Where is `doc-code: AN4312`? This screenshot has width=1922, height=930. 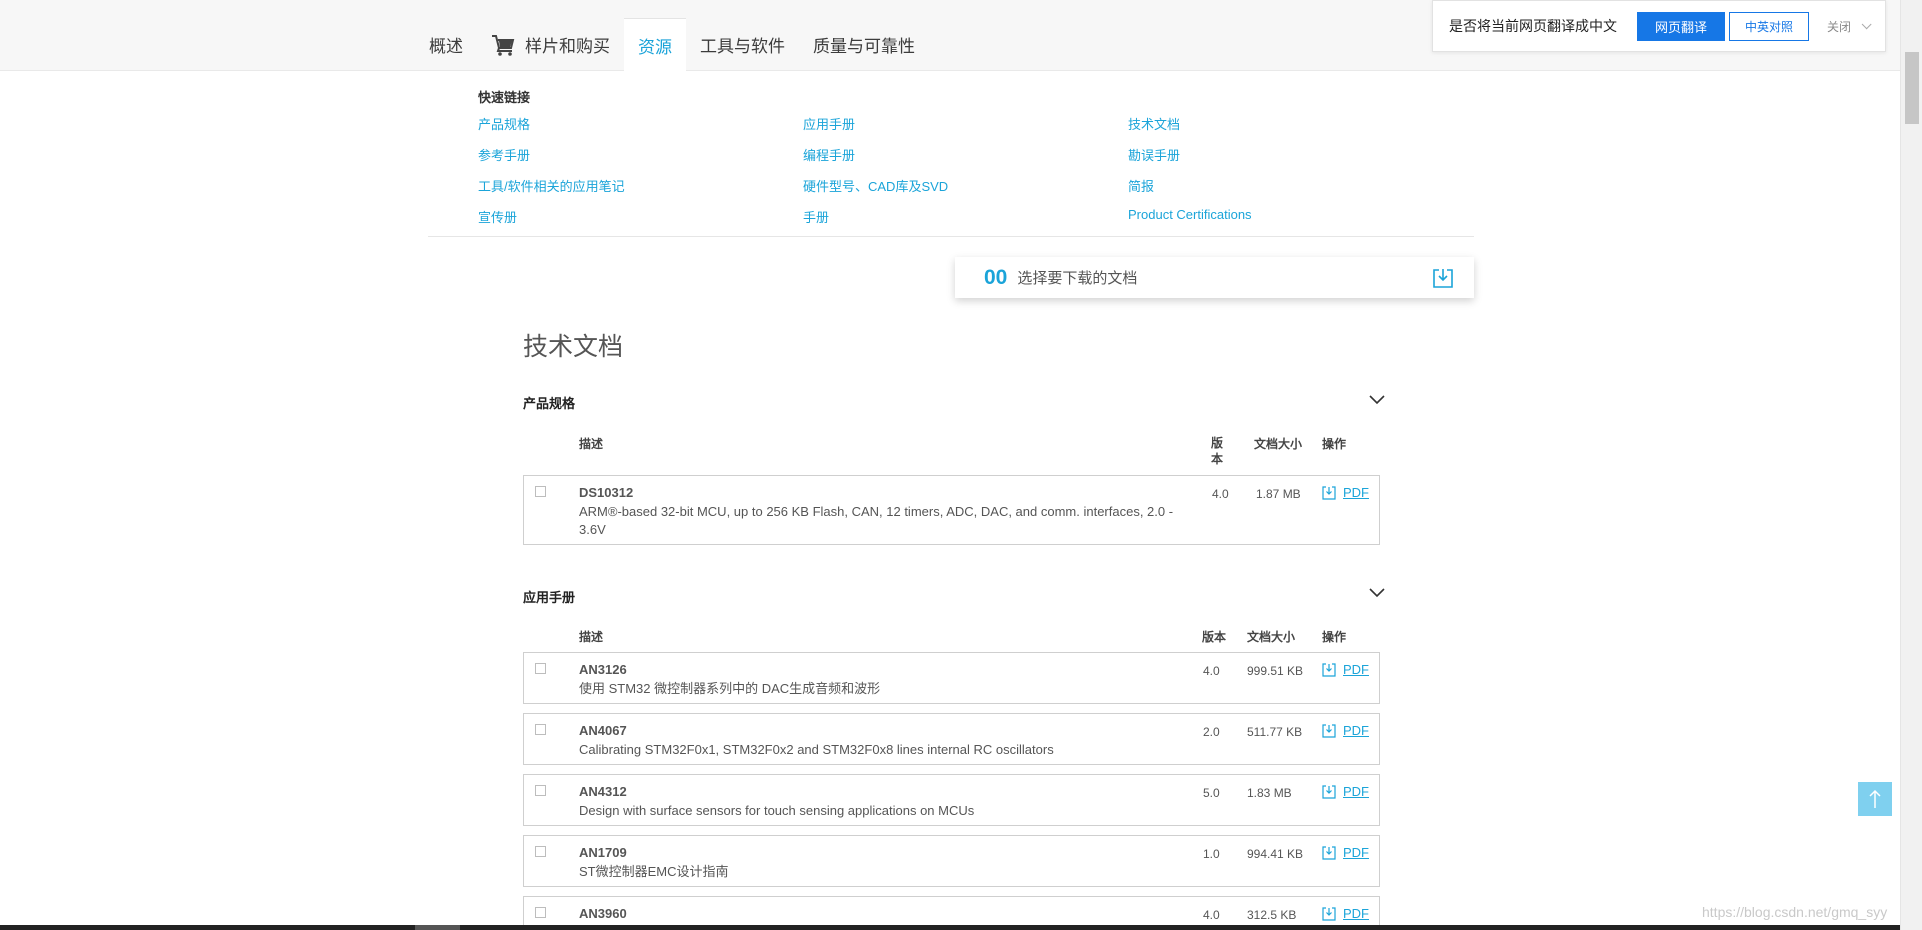 doc-code: AN4312 is located at coordinates (603, 791).